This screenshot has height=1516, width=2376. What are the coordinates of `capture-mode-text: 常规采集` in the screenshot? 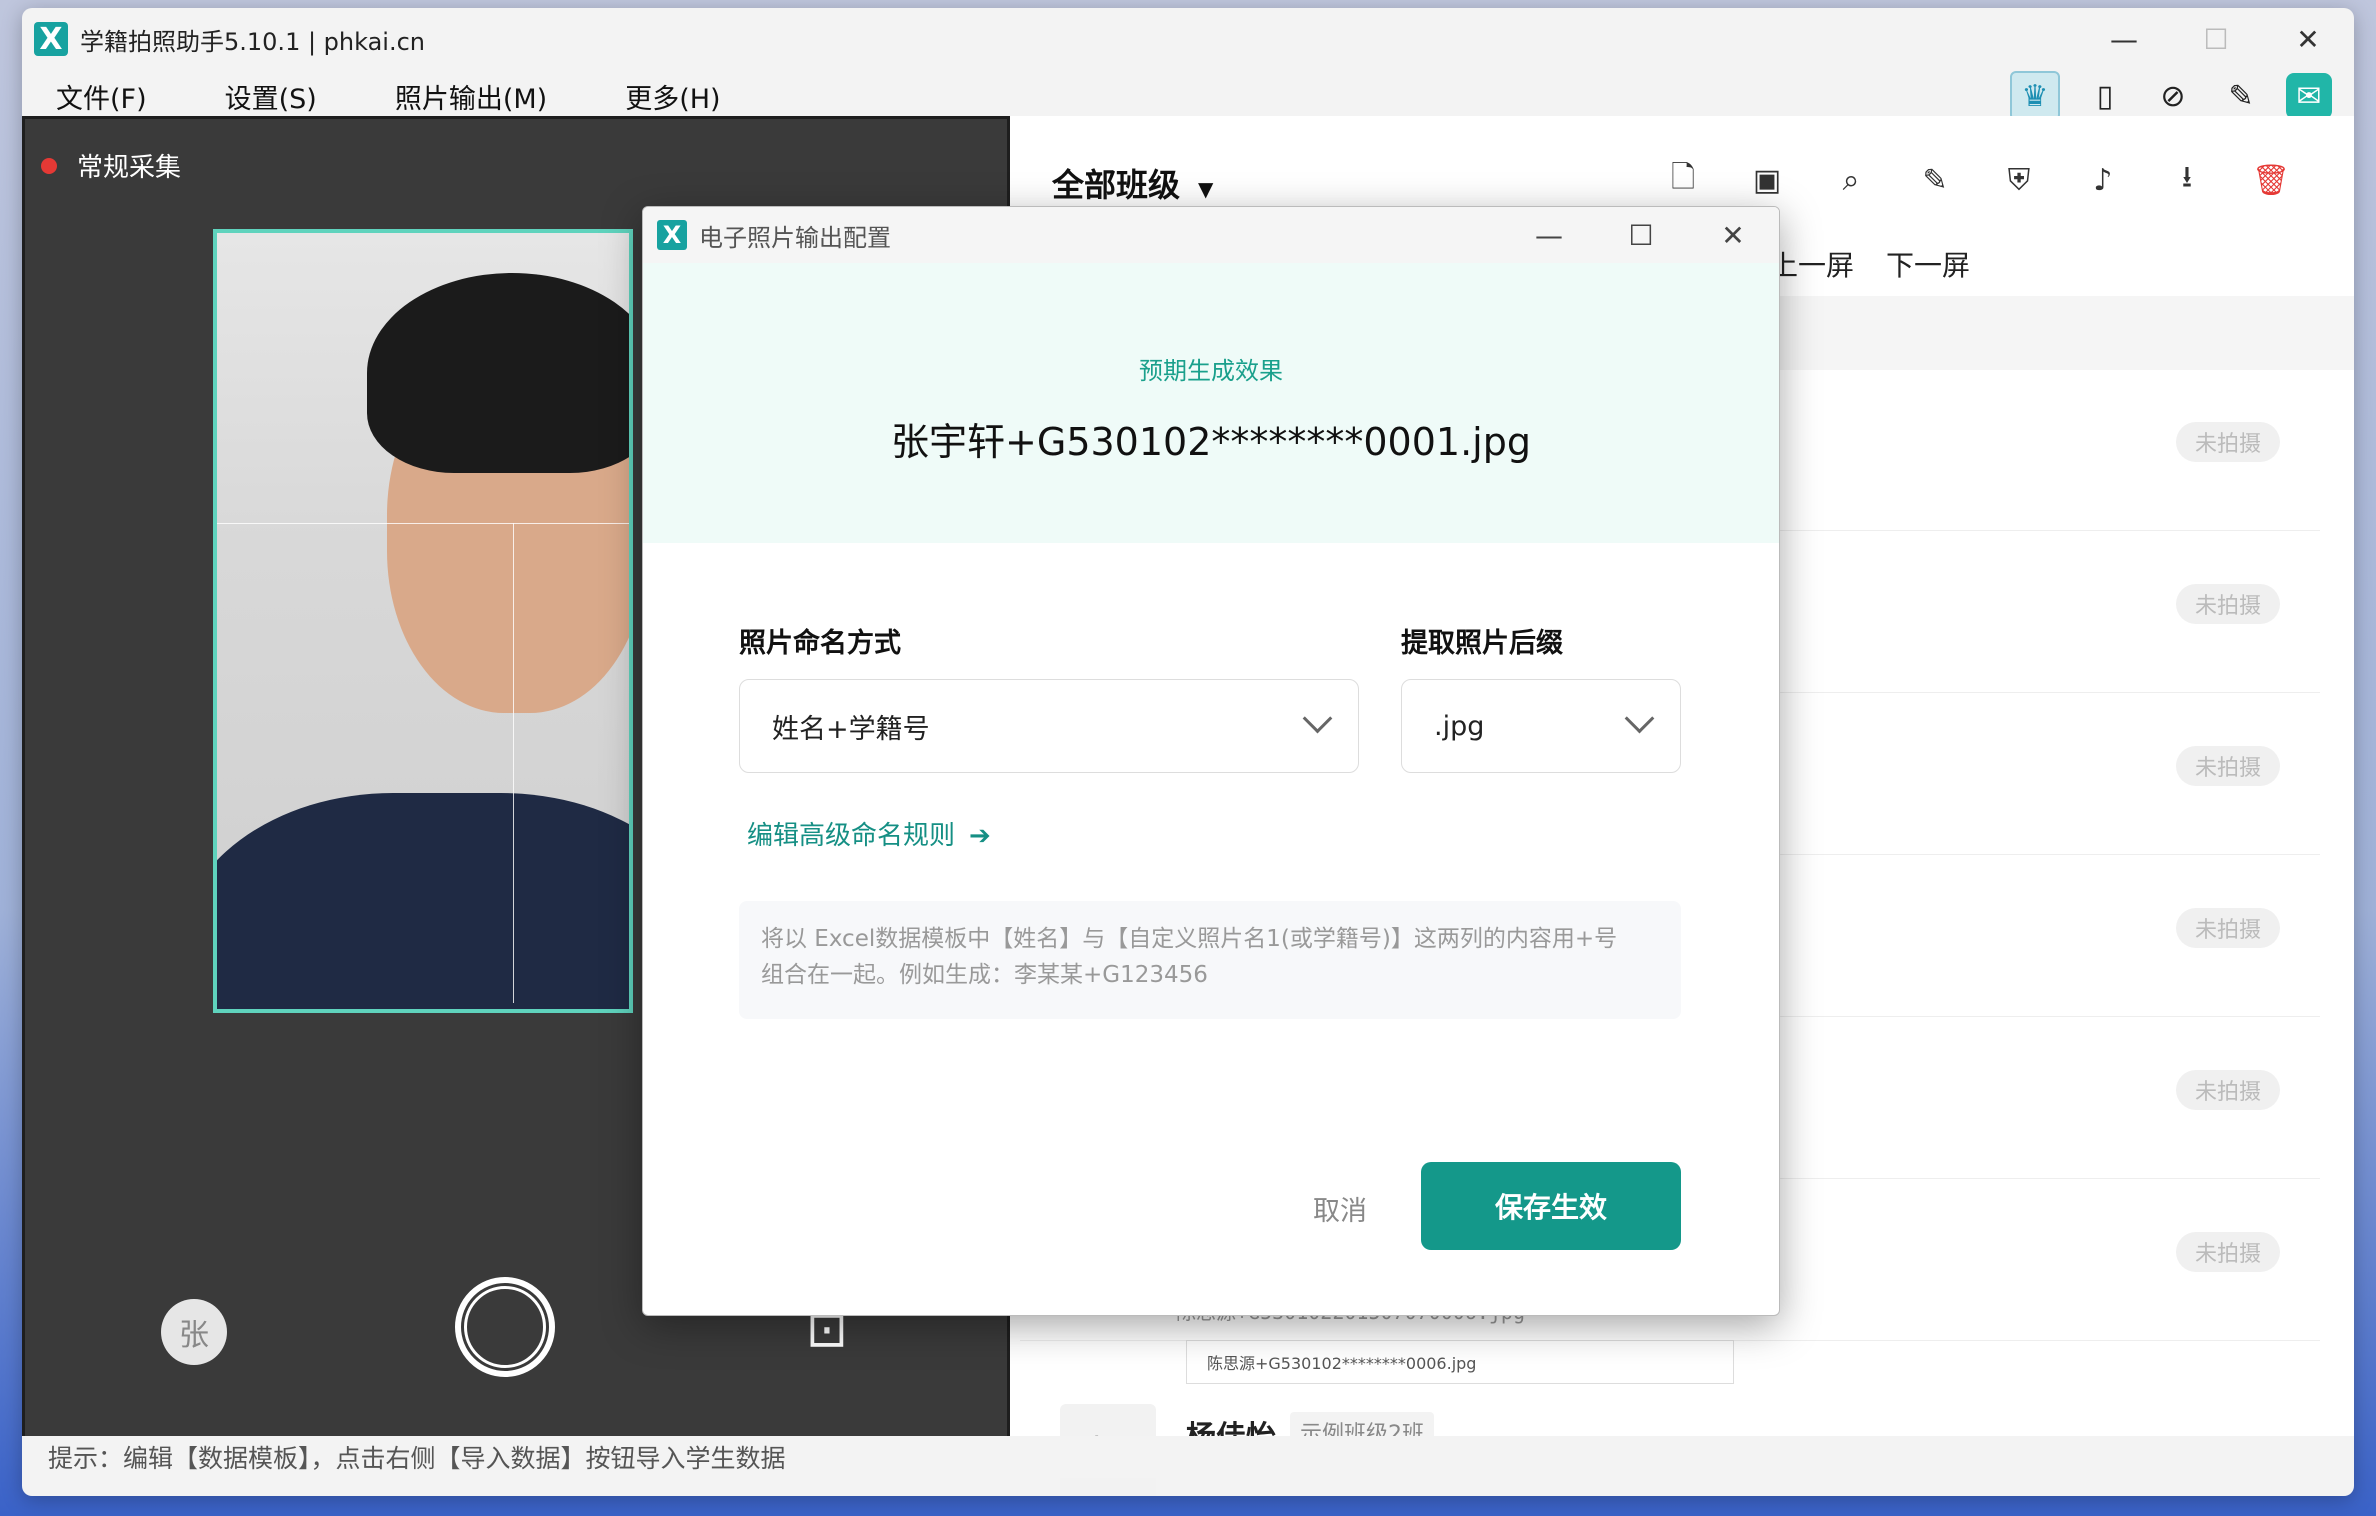 It's located at (129, 168).